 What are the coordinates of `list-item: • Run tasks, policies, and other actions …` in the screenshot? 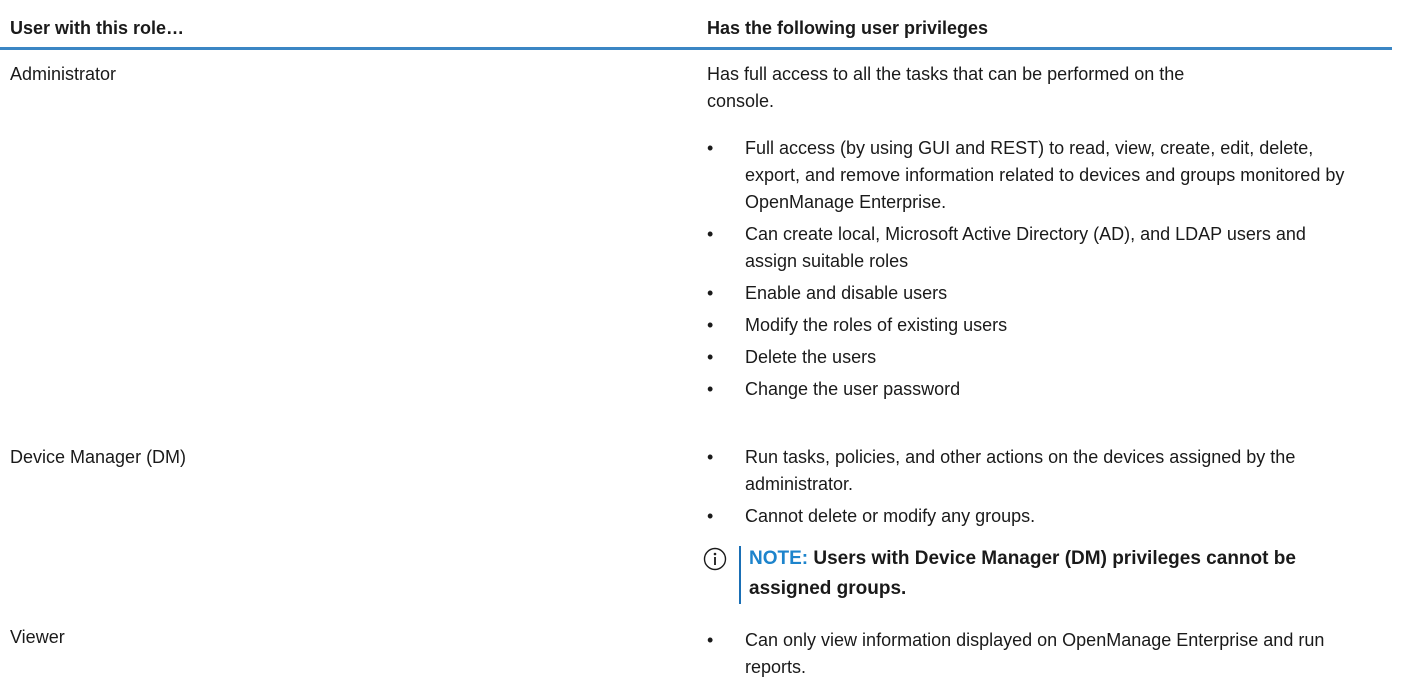 It's located at (1027, 471).